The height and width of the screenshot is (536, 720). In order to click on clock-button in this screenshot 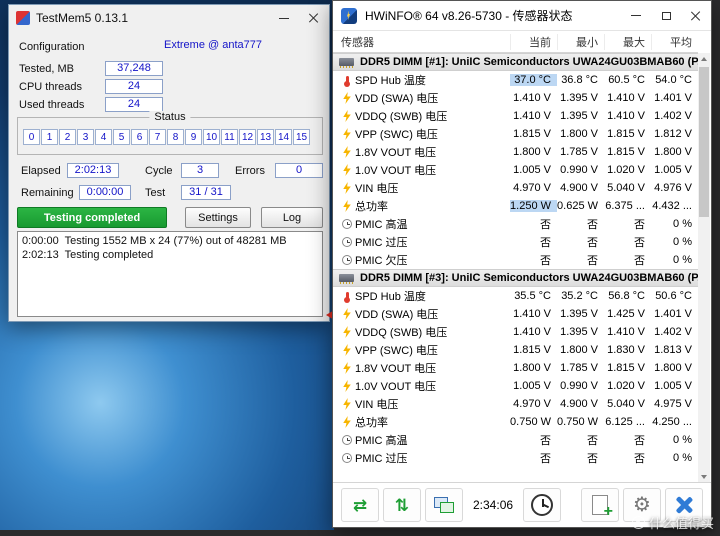, I will do `click(542, 505)`.